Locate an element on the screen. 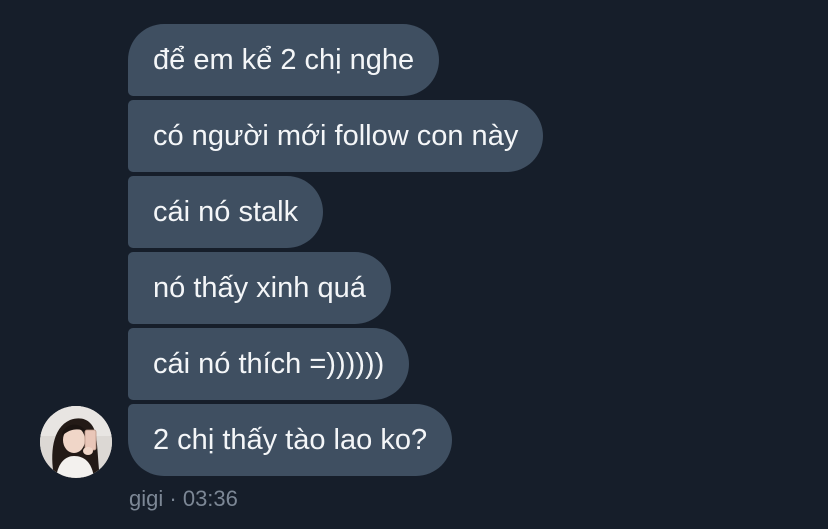 The width and height of the screenshot is (828, 529). message-bubble: cái nó thích =)))))) is located at coordinates (269, 364).